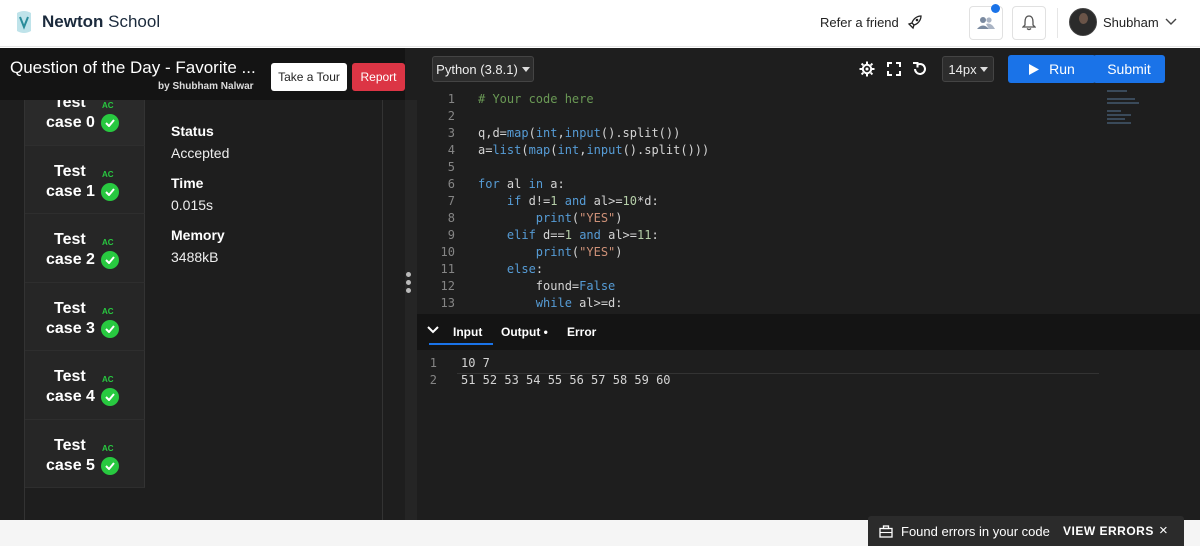  Describe the element at coordinates (85, 453) in the screenshot. I see `testcase-tab-5: Test AC case 5` at that location.